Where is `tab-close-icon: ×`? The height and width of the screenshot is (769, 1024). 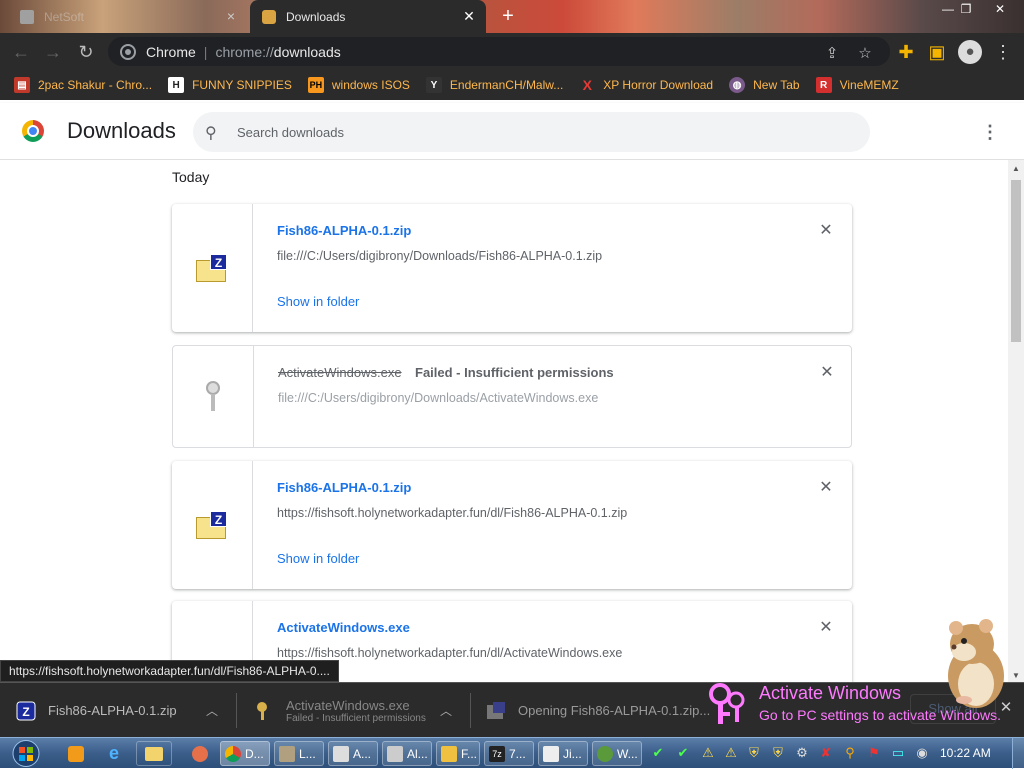 tab-close-icon: × is located at coordinates (231, 16).